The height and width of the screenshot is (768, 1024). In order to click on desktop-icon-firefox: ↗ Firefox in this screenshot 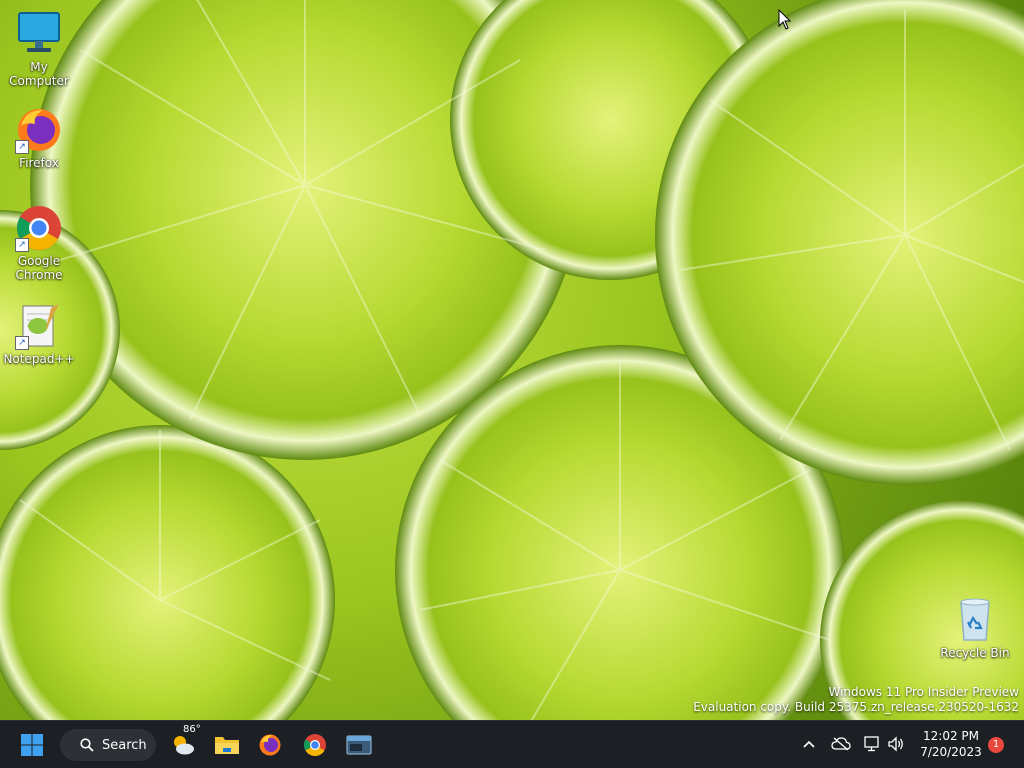, I will do `click(39, 138)`.